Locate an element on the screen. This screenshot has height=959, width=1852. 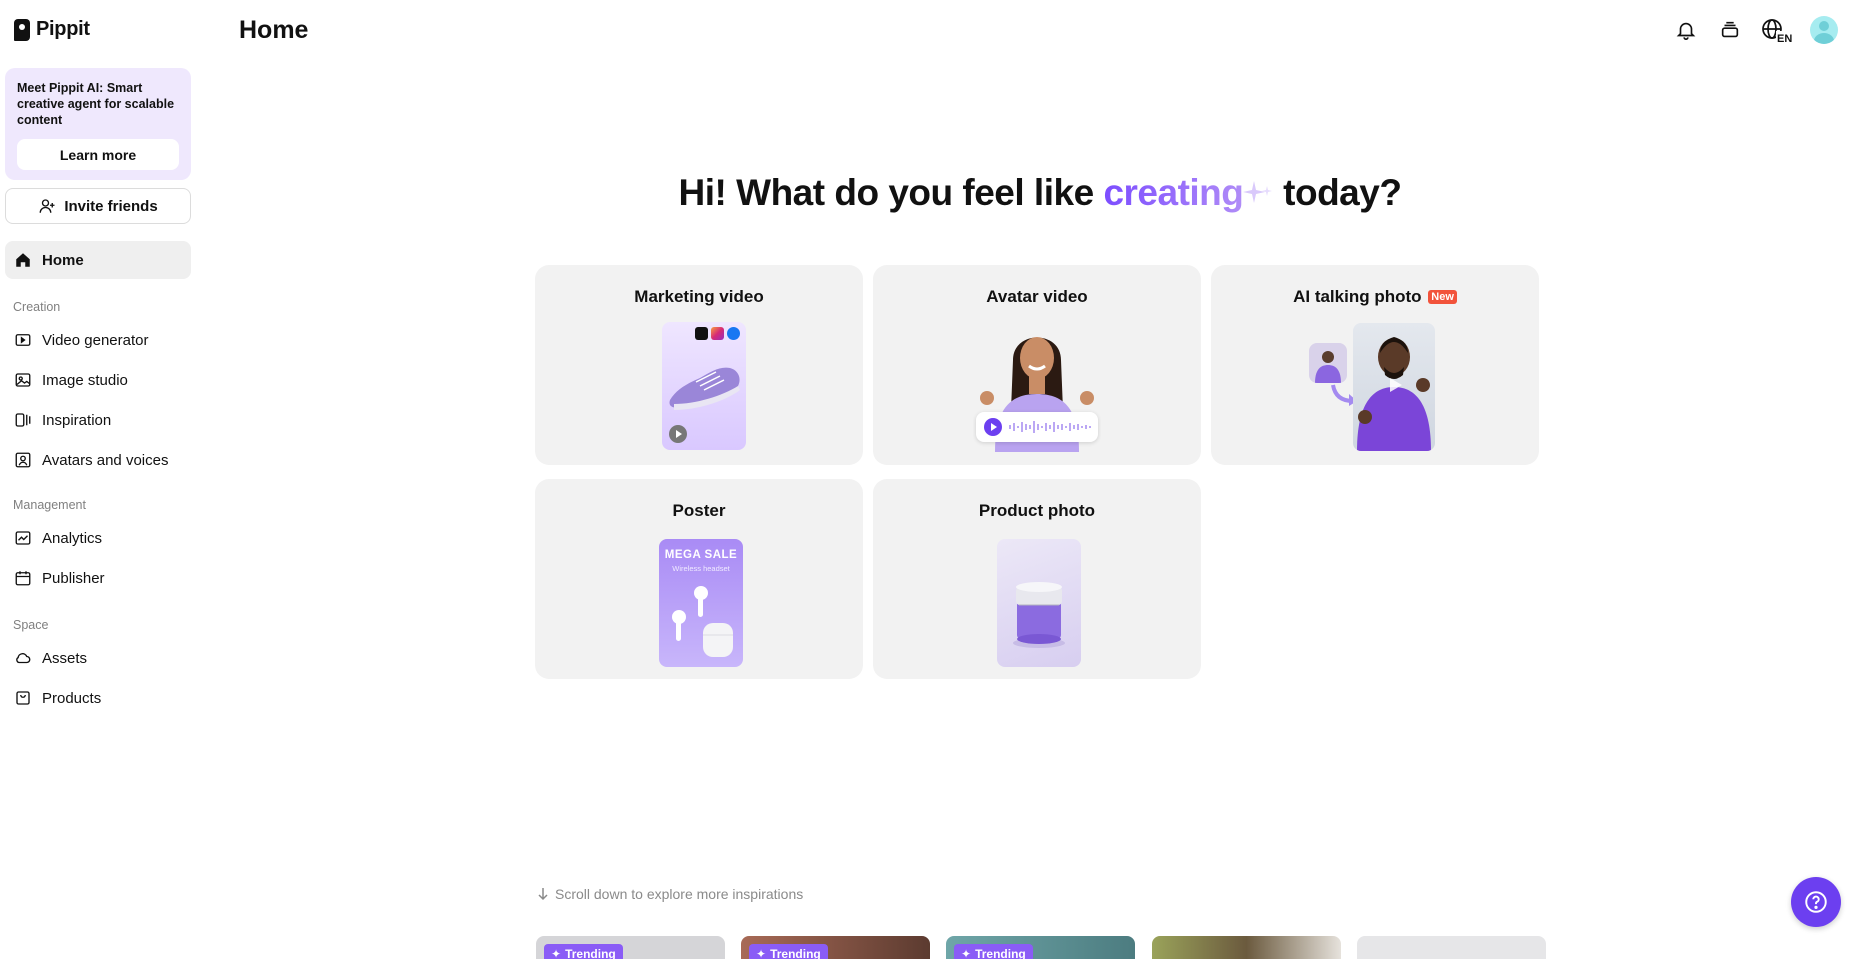
sidebar-item-analytics: Analytics is located at coordinates (98, 538).